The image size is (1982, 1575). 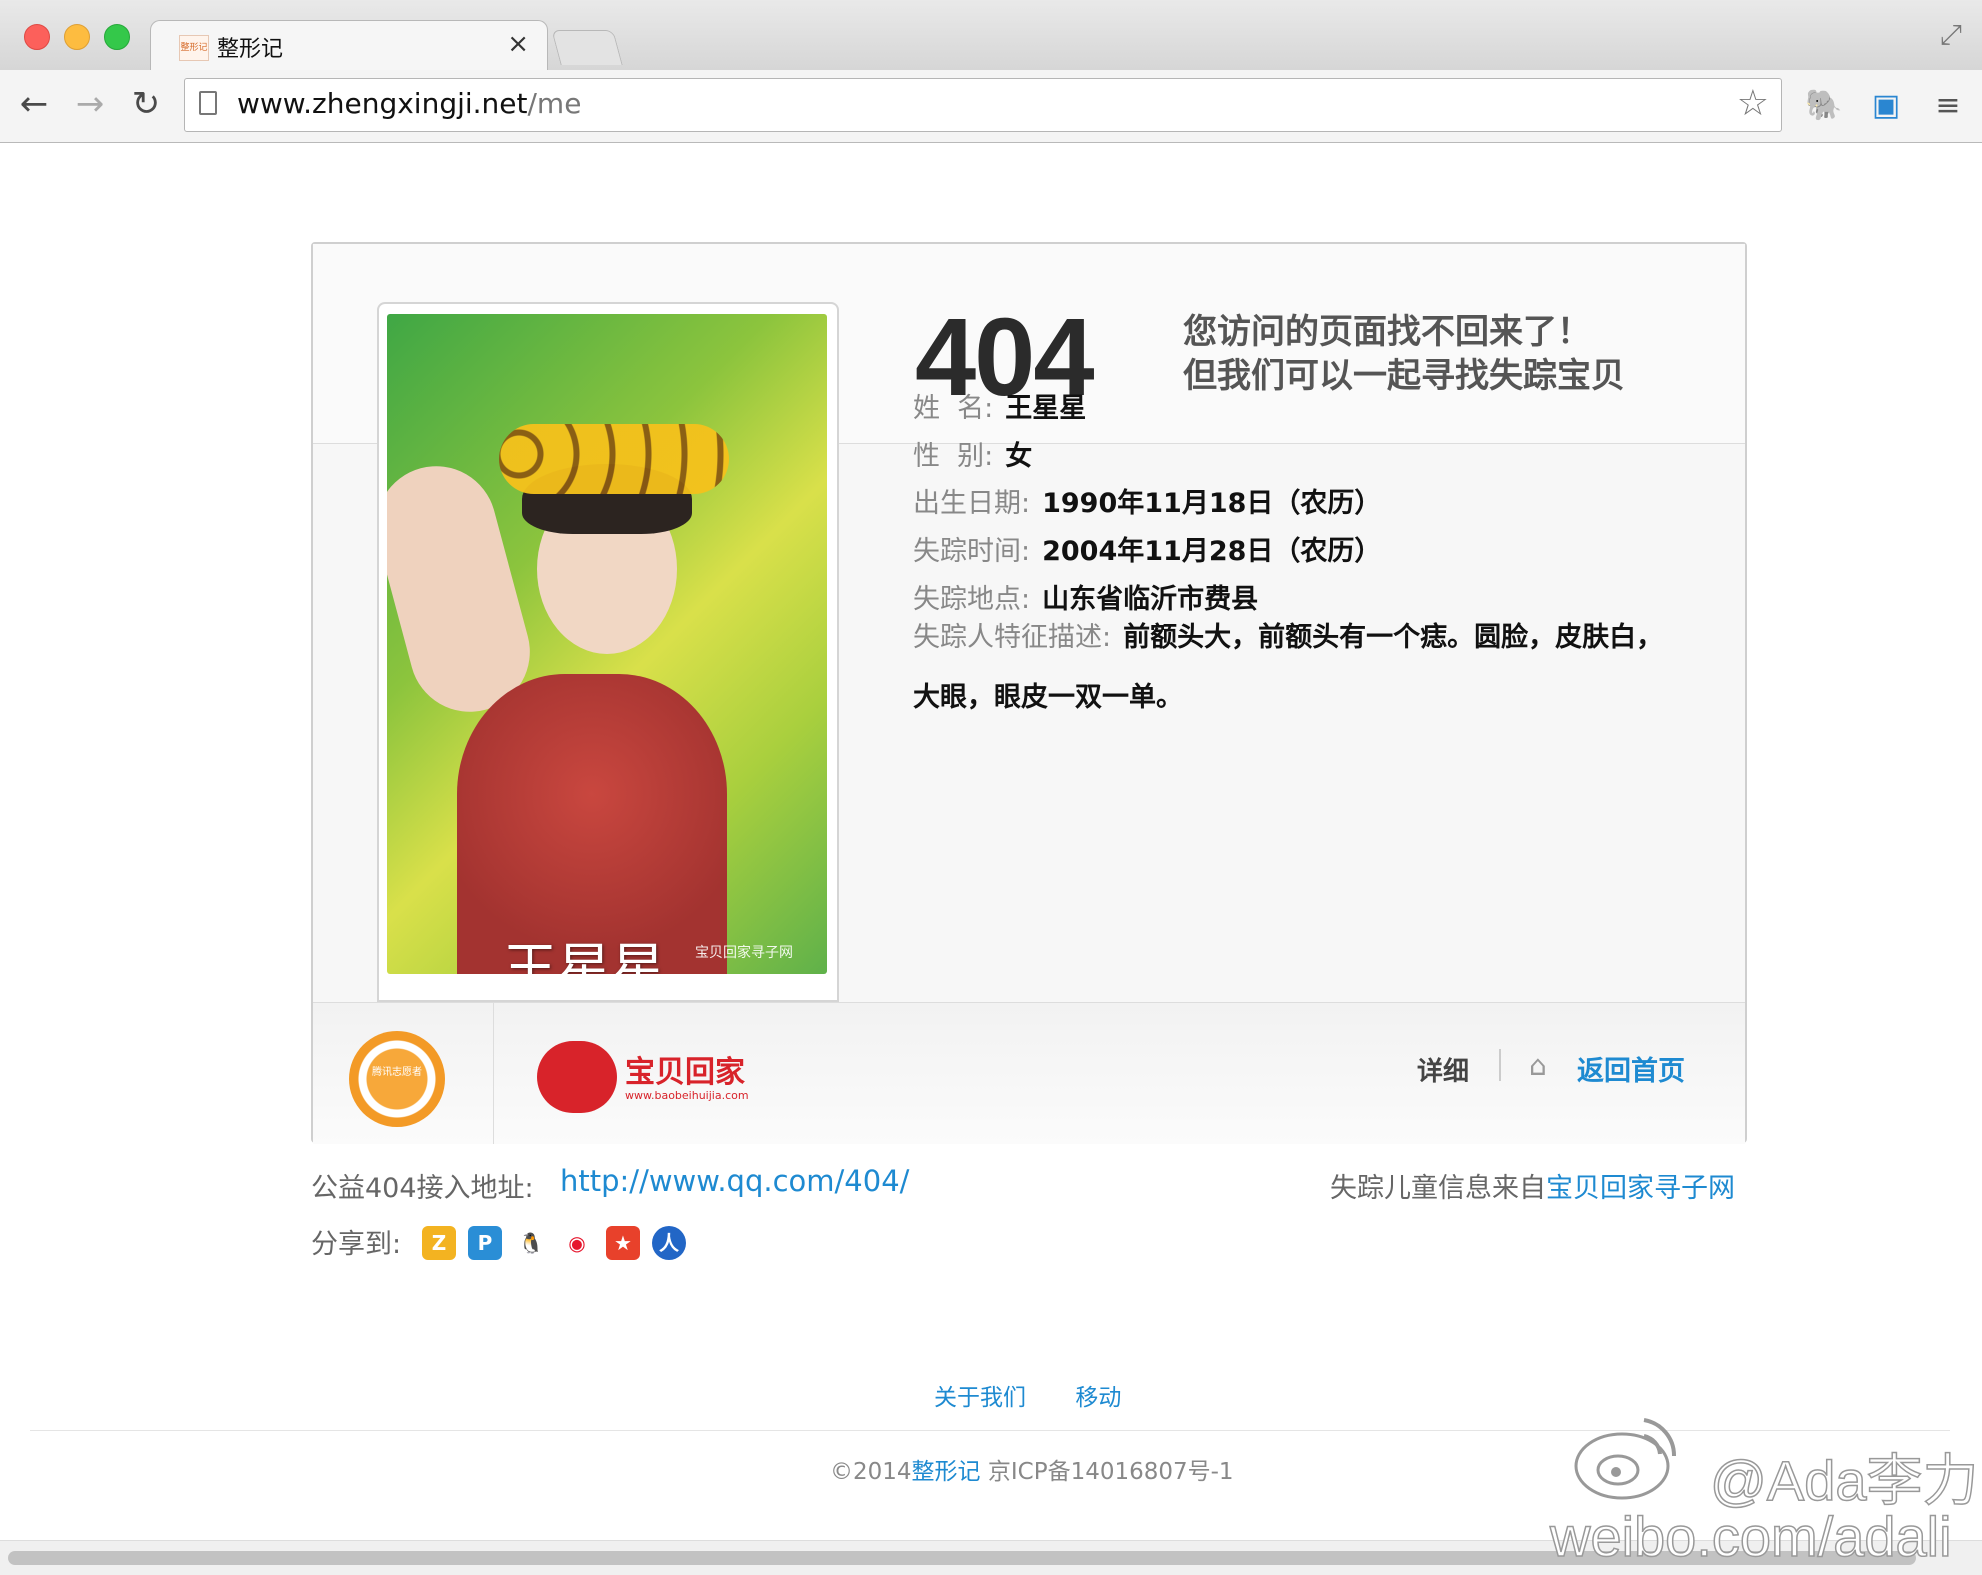 I want to click on child-photo: 王星星 宝贝回家寻子网, so click(x=607, y=644).